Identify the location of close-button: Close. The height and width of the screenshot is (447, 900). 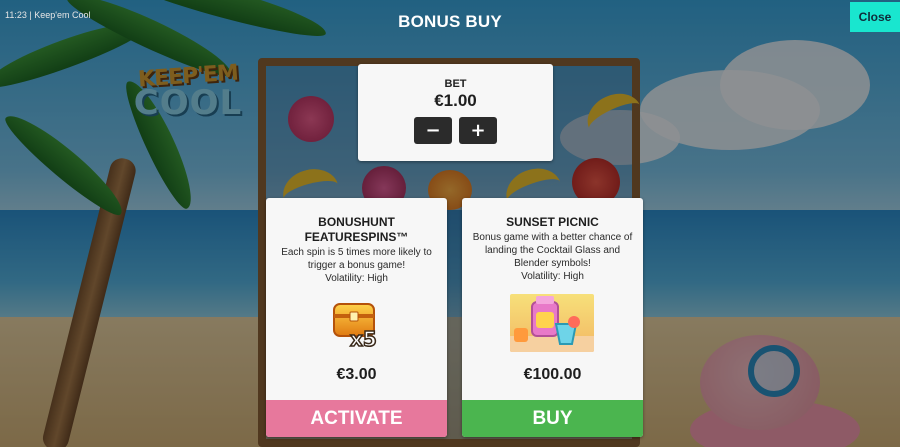
(875, 17).